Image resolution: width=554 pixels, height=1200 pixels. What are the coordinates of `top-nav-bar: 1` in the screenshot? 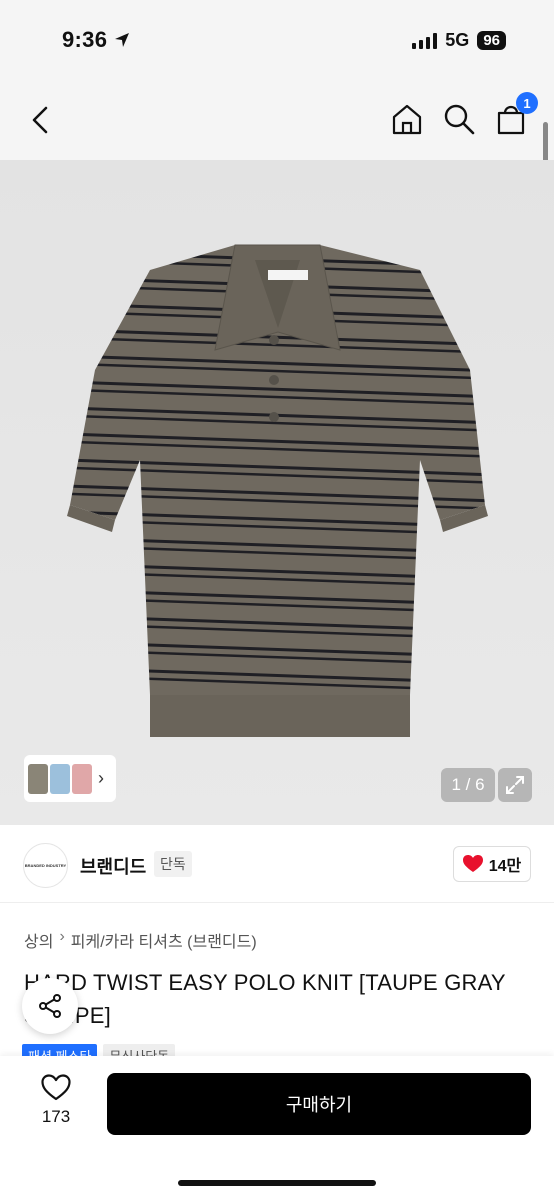 It's located at (277, 120).